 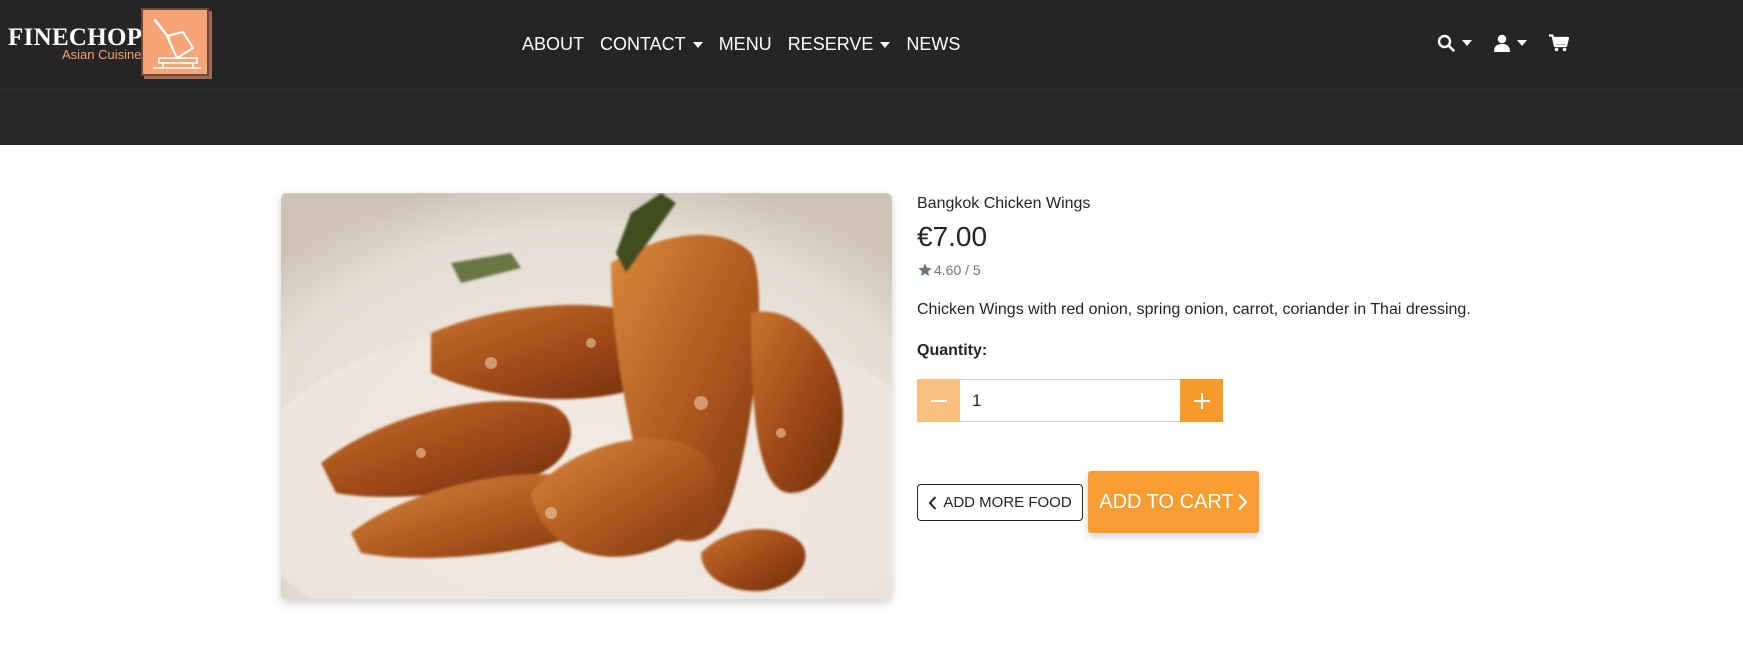 I want to click on nav-menu: MENU, so click(x=745, y=44).